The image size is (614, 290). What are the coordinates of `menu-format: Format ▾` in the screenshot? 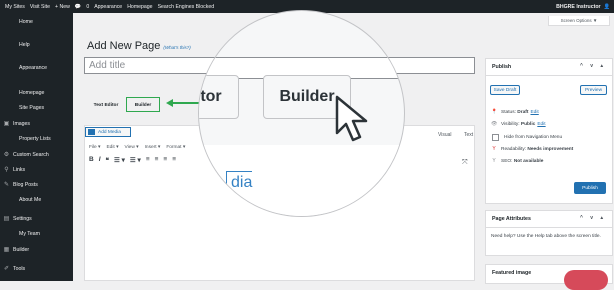 It's located at (175, 147).